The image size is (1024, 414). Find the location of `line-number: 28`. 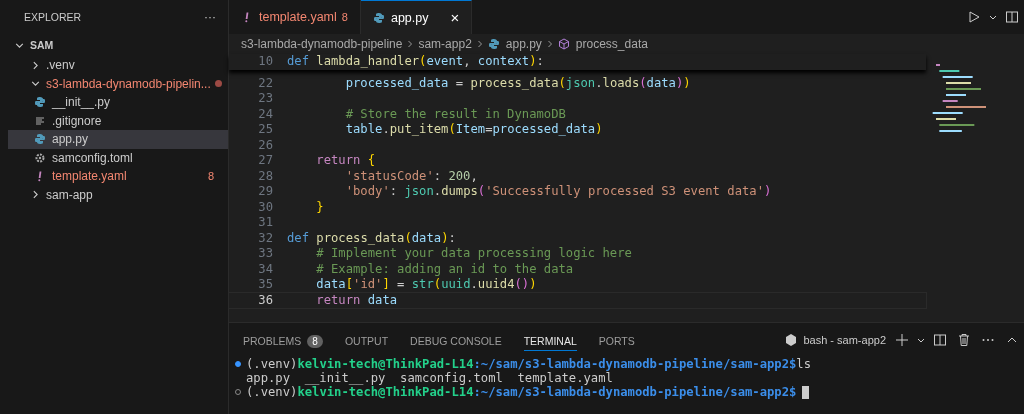

line-number: 28 is located at coordinates (265, 176).